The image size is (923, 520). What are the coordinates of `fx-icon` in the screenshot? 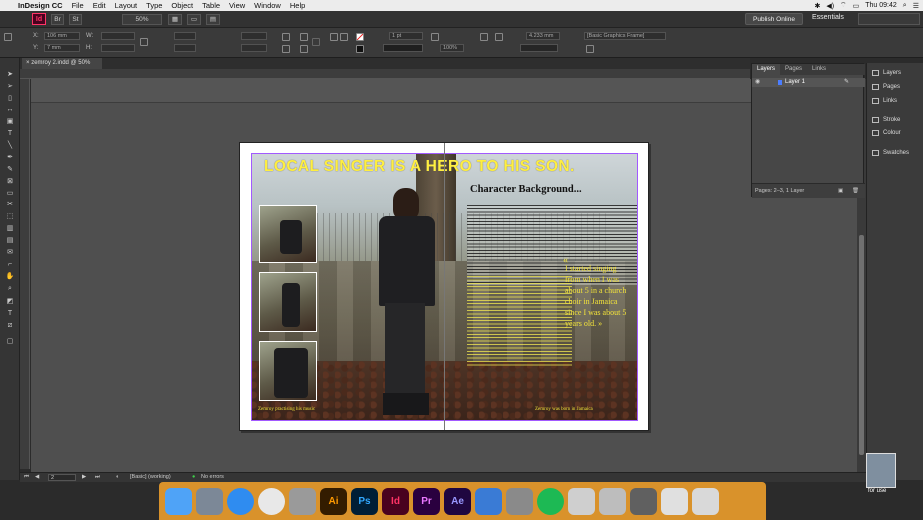 It's located at (435, 37).